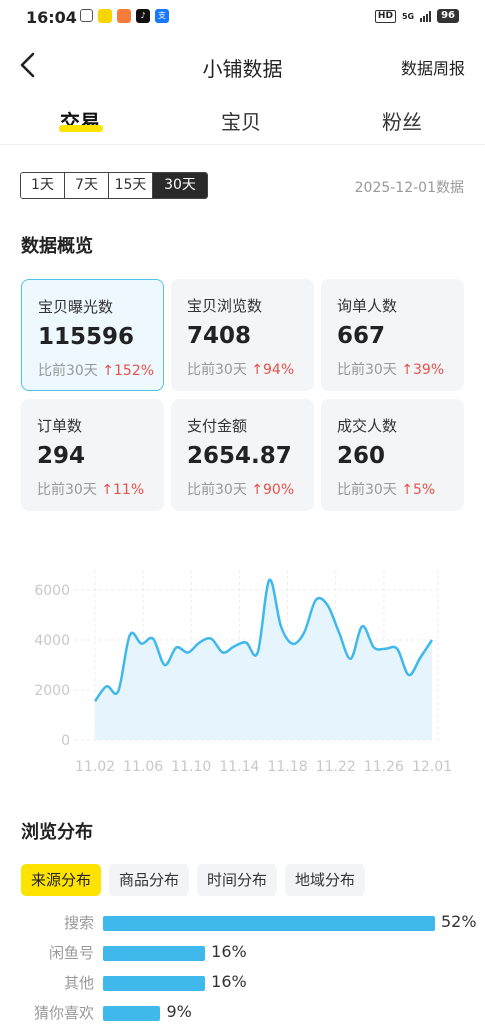 This screenshot has width=485, height=1030. Describe the element at coordinates (408, 16) in the screenshot. I see `network-label: 5G` at that location.